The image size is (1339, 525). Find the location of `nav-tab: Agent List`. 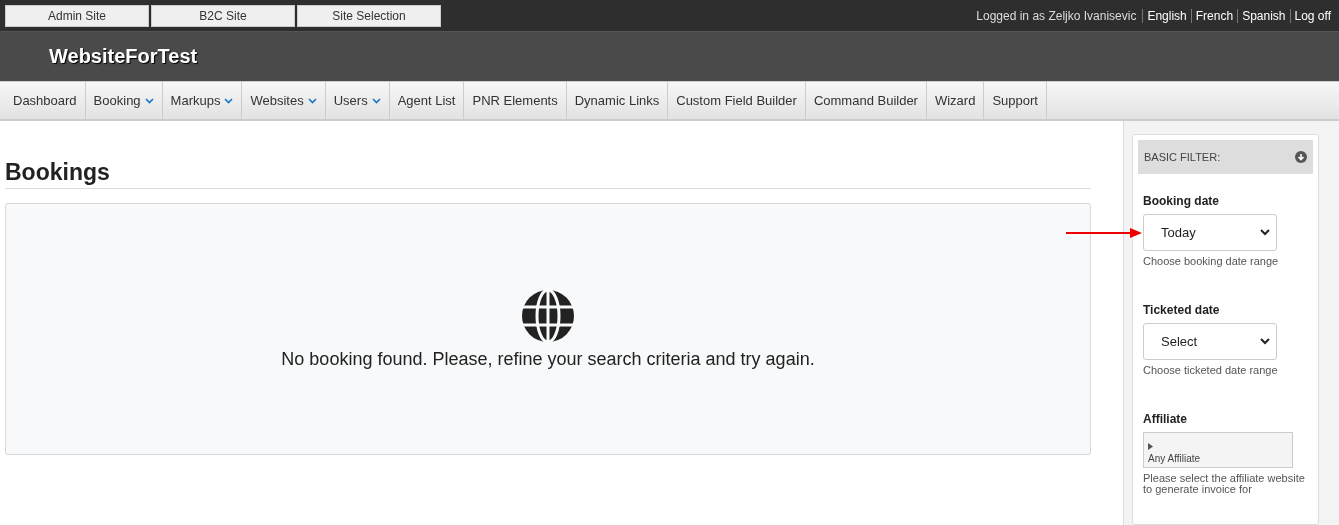

nav-tab: Agent List is located at coordinates (427, 100).